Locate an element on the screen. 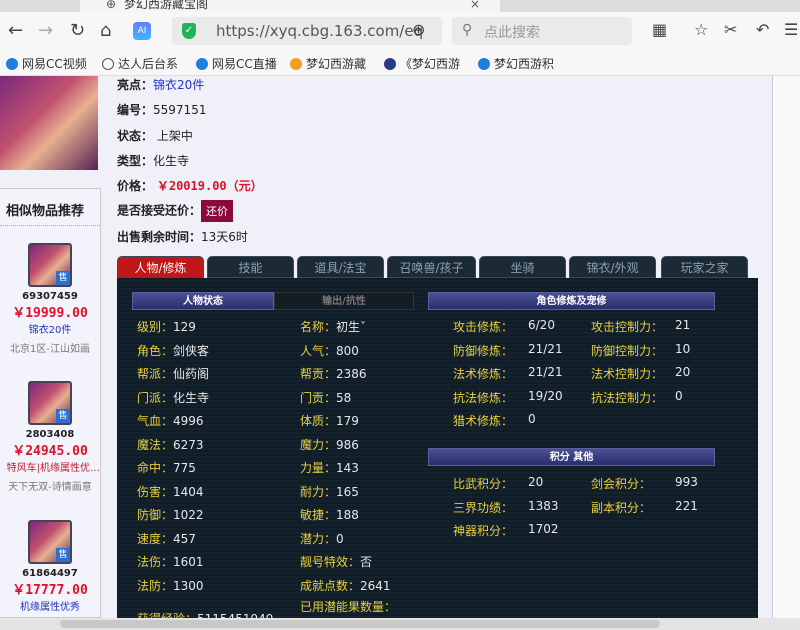 This screenshot has width=800, height=630. stat-label: 命中： is located at coordinates (155, 468).